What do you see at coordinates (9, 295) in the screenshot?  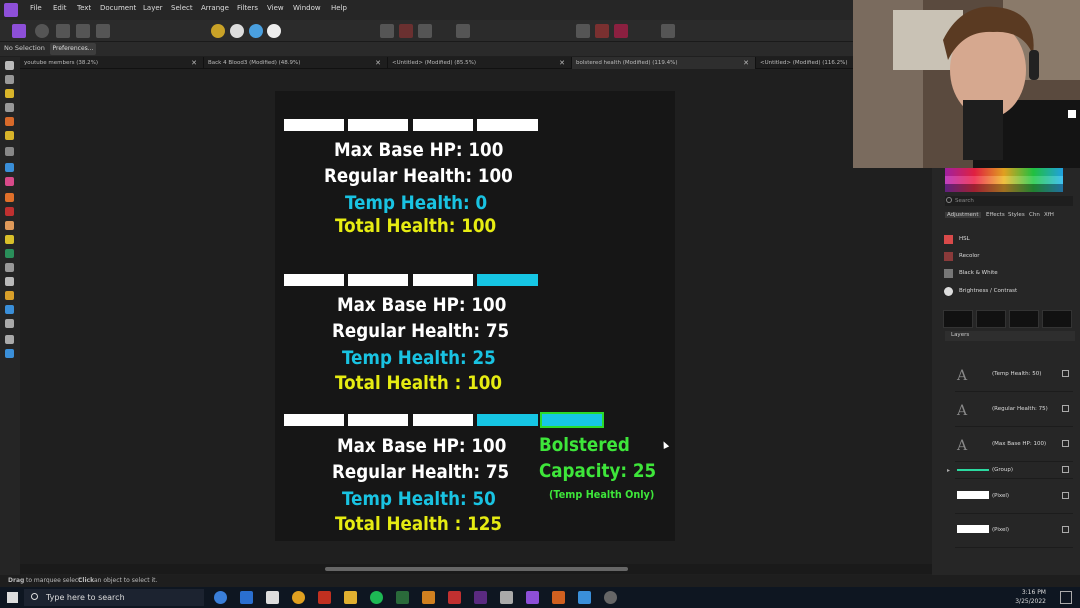 I see `pen-tool-icon` at bounding box center [9, 295].